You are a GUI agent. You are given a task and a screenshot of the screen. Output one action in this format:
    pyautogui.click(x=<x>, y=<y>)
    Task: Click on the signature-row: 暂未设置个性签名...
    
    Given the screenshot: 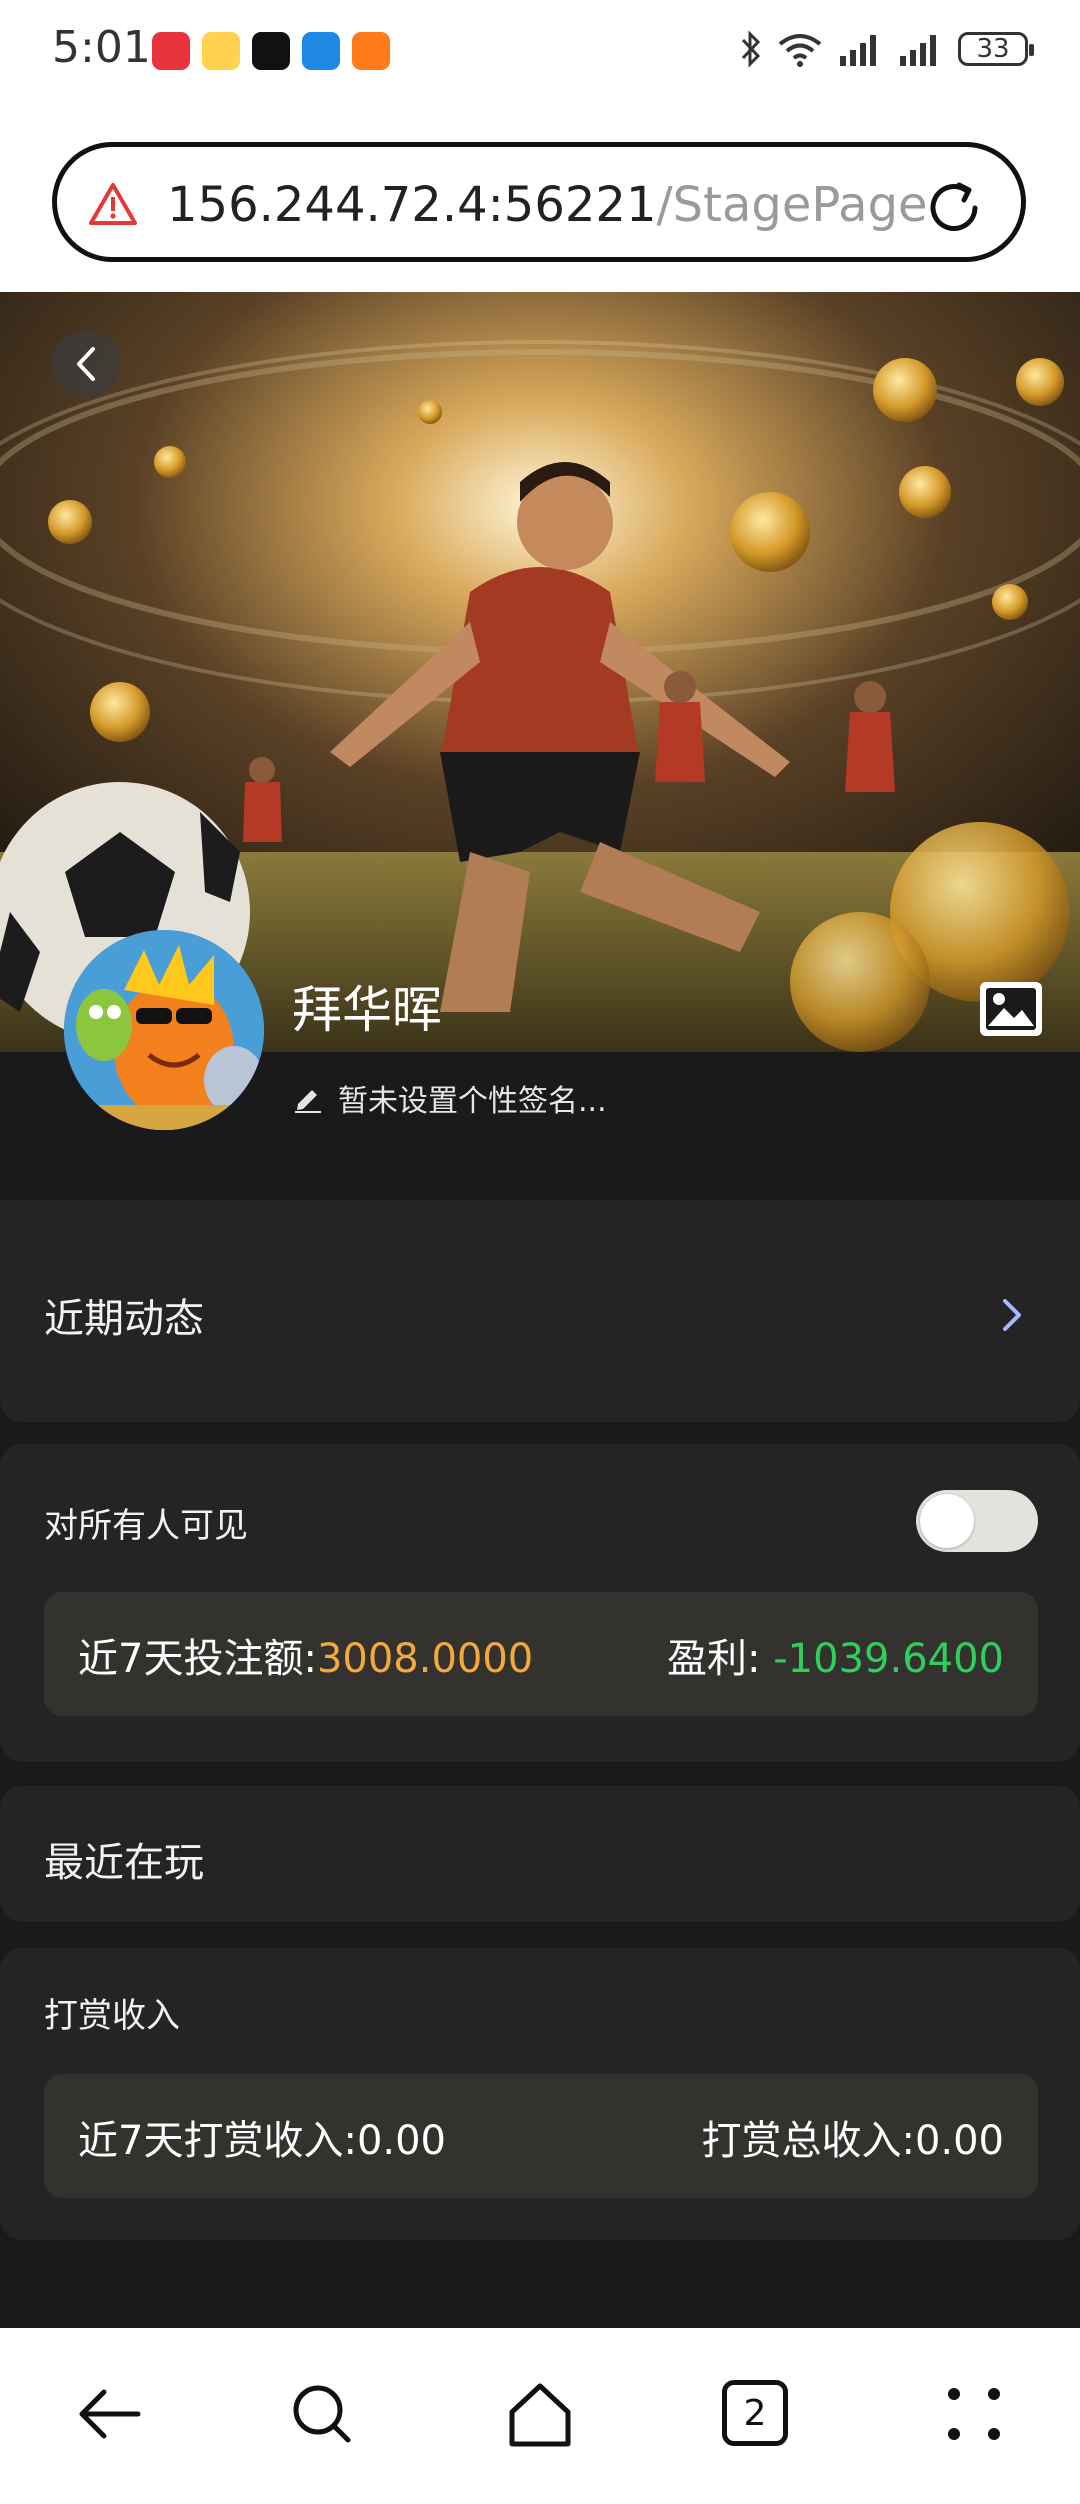 What is the action you would take?
    pyautogui.click(x=449, y=1098)
    